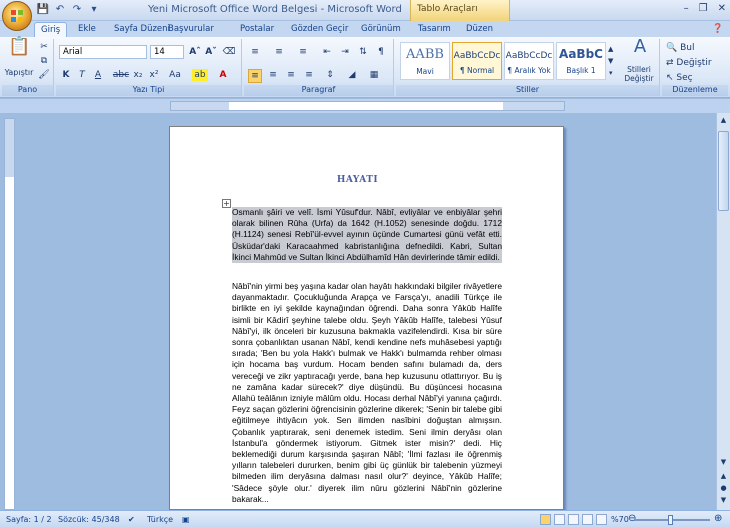  What do you see at coordinates (121, 75) in the screenshot?
I see `strikethrough-icon: abc` at bounding box center [121, 75].